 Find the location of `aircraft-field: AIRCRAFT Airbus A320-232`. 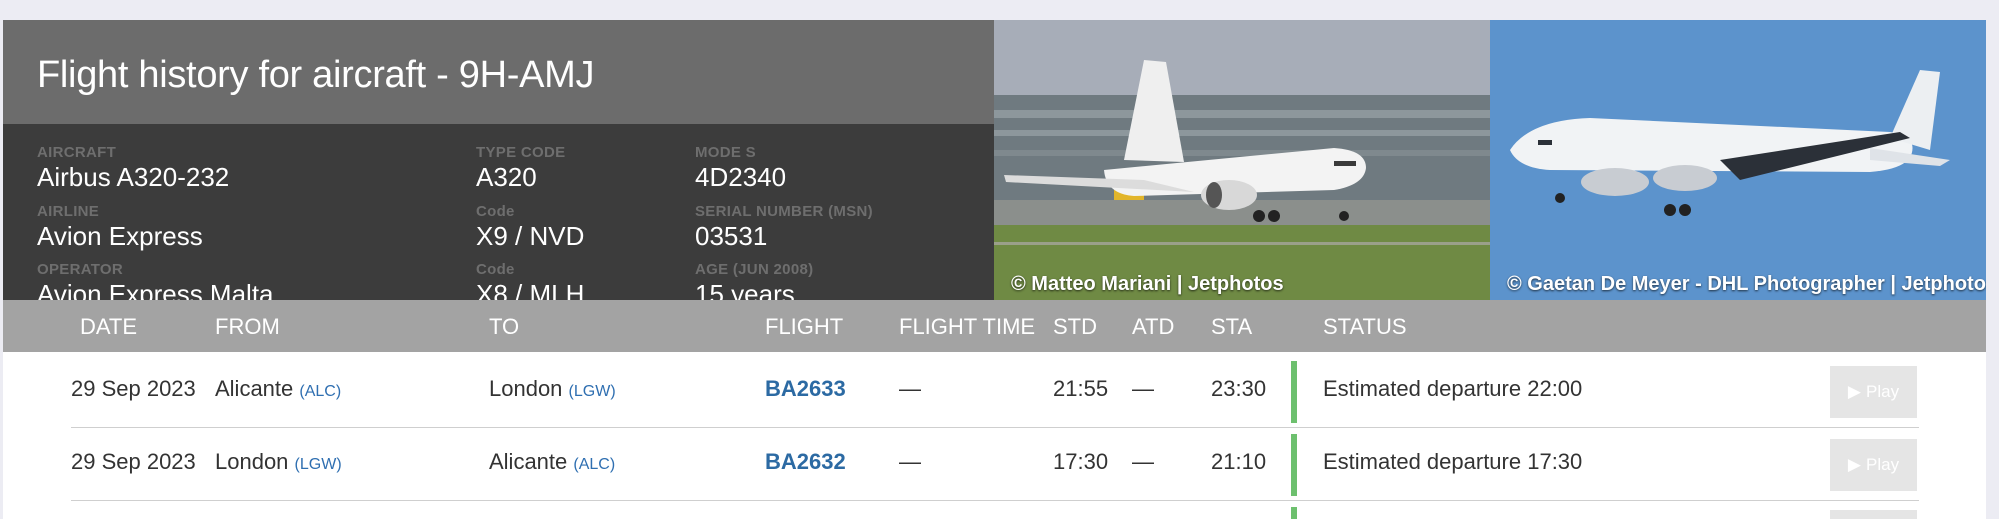

aircraft-field: AIRCRAFT Airbus A320-232 is located at coordinates (133, 168).